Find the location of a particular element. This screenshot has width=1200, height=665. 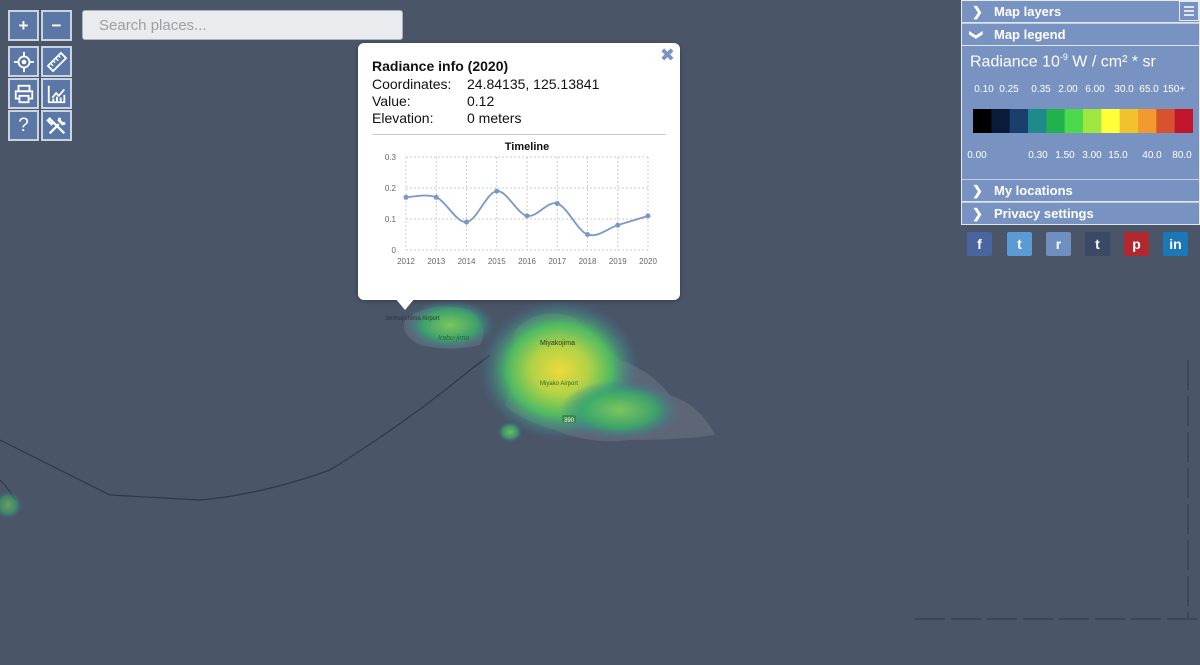

menu-button is located at coordinates (1189, 11).